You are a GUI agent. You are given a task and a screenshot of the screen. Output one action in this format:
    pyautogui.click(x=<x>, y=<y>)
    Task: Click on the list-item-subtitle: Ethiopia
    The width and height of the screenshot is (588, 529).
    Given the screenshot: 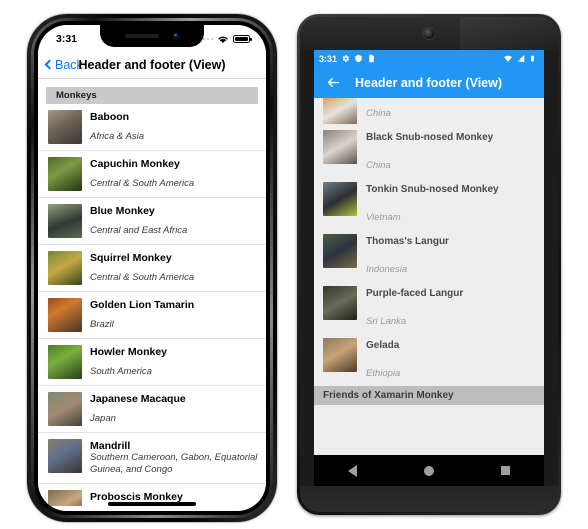 What is the action you would take?
    pyautogui.click(x=383, y=373)
    